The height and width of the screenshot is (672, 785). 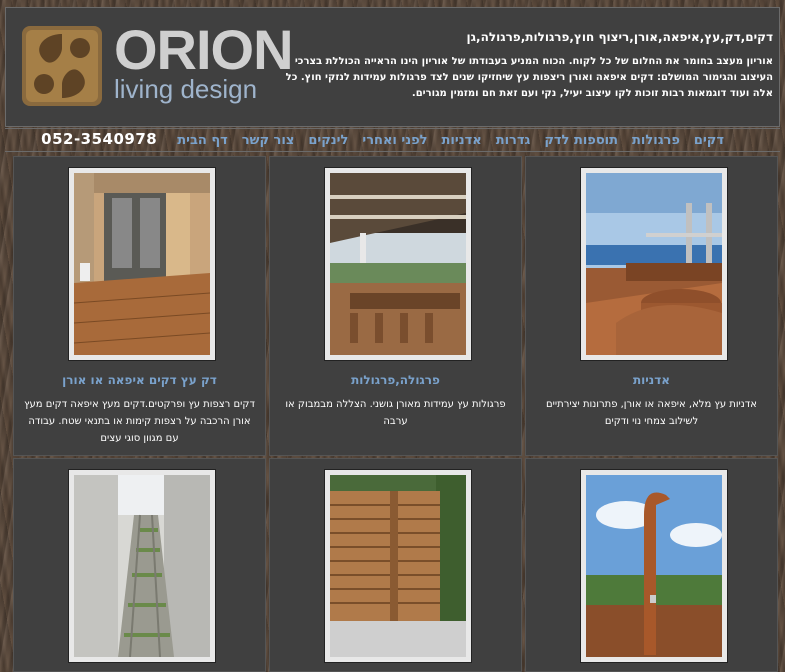 I want to click on logo: ORION living design, so click(x=158, y=65).